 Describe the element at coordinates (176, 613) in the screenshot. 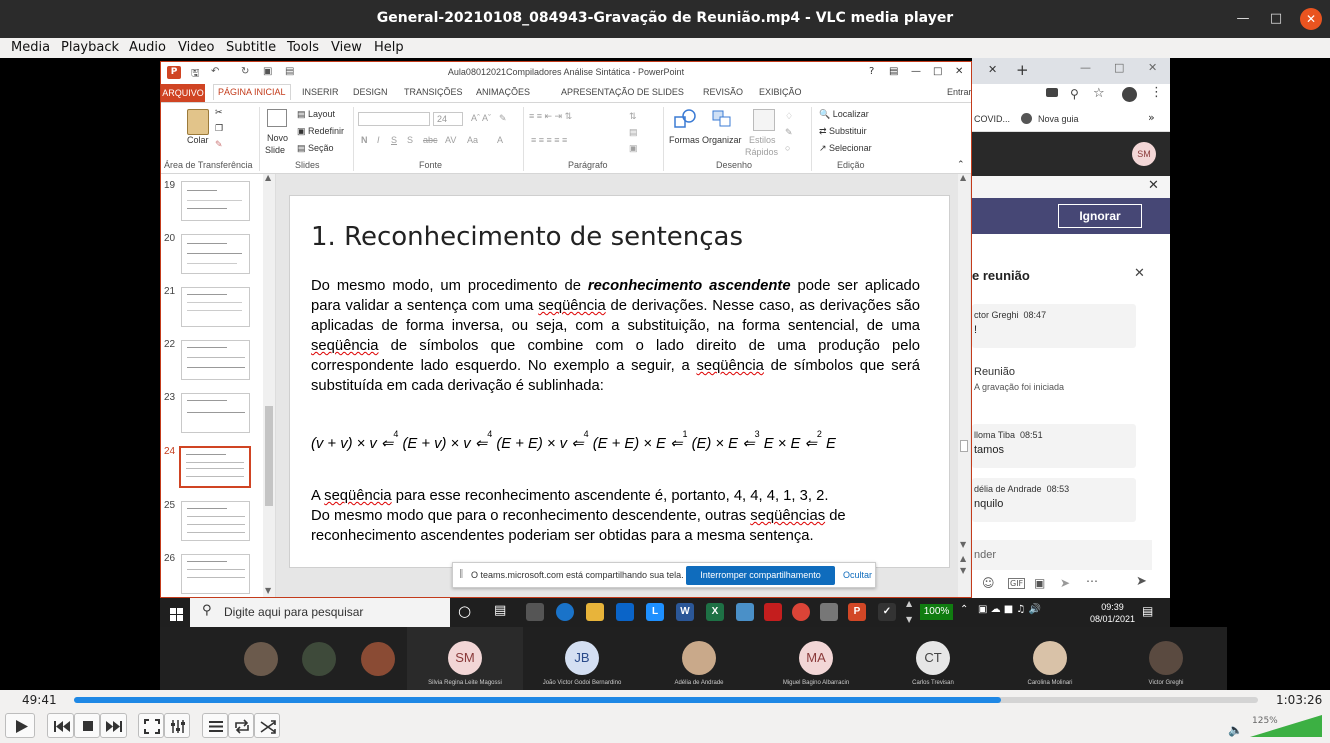

I see `windows-start-icon` at that location.